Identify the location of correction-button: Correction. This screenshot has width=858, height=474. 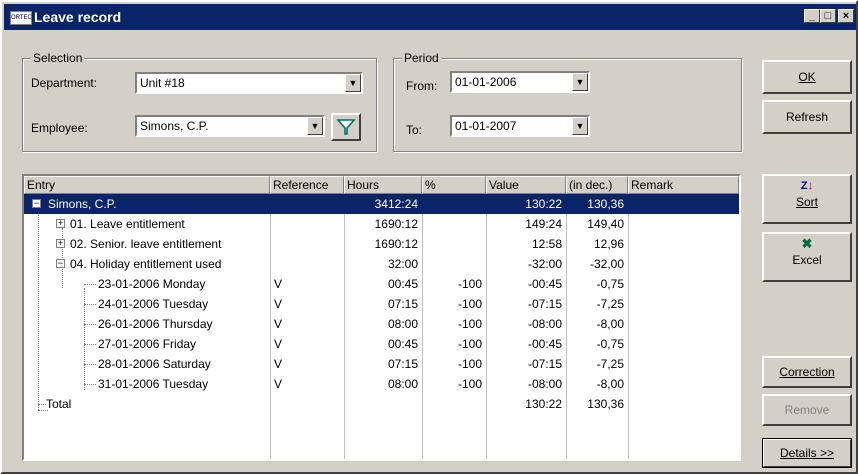
(807, 372).